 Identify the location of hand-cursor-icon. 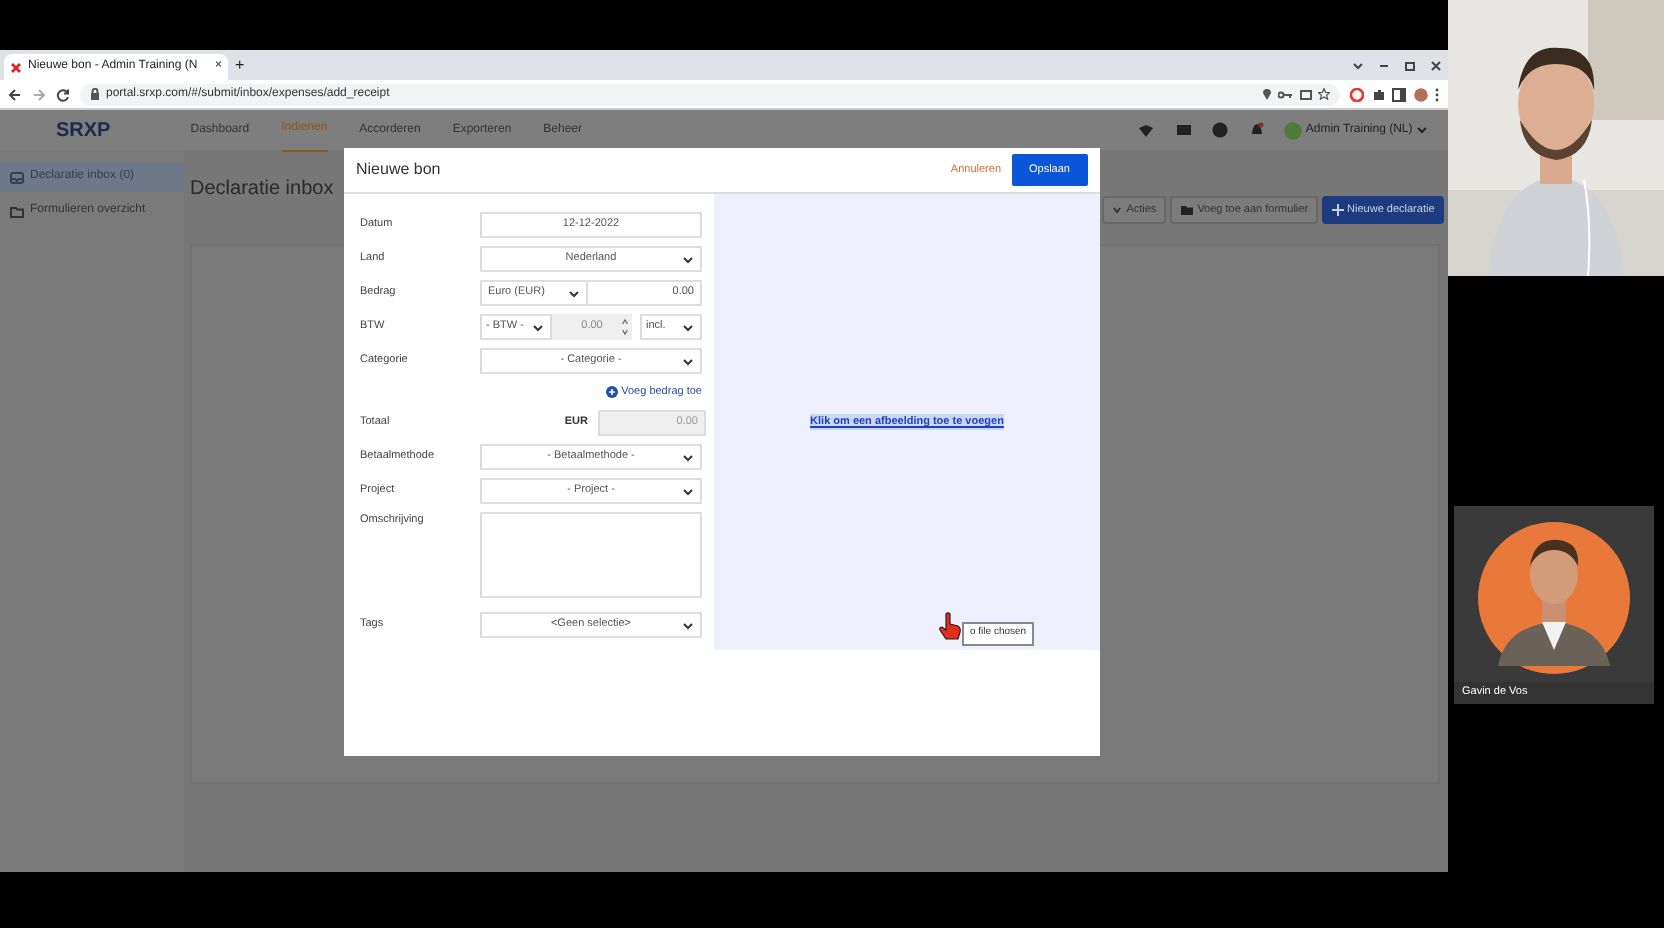
(950, 626).